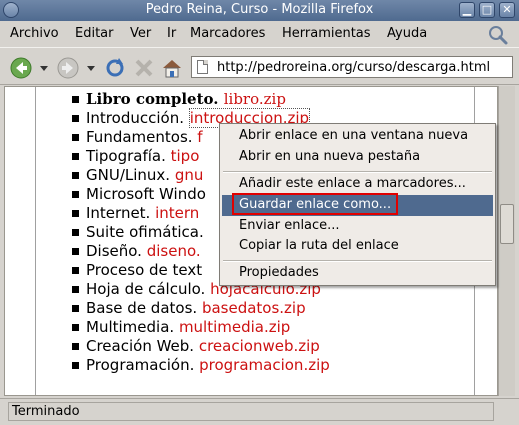 The image size is (519, 425). What do you see at coordinates (135, 213) in the screenshot?
I see `list-item: Internet. intern` at bounding box center [135, 213].